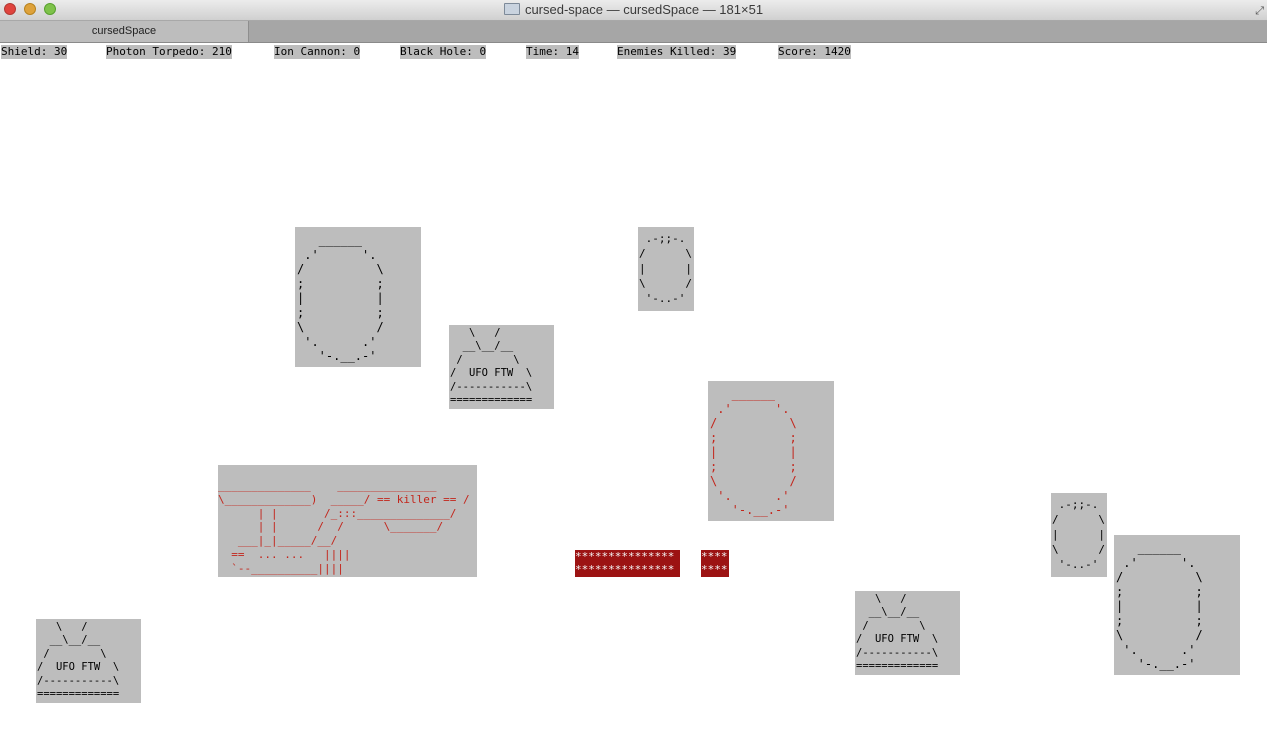 This screenshot has height=729, width=1267. Describe the element at coordinates (511, 9) in the screenshot. I see `folder-icon` at that location.